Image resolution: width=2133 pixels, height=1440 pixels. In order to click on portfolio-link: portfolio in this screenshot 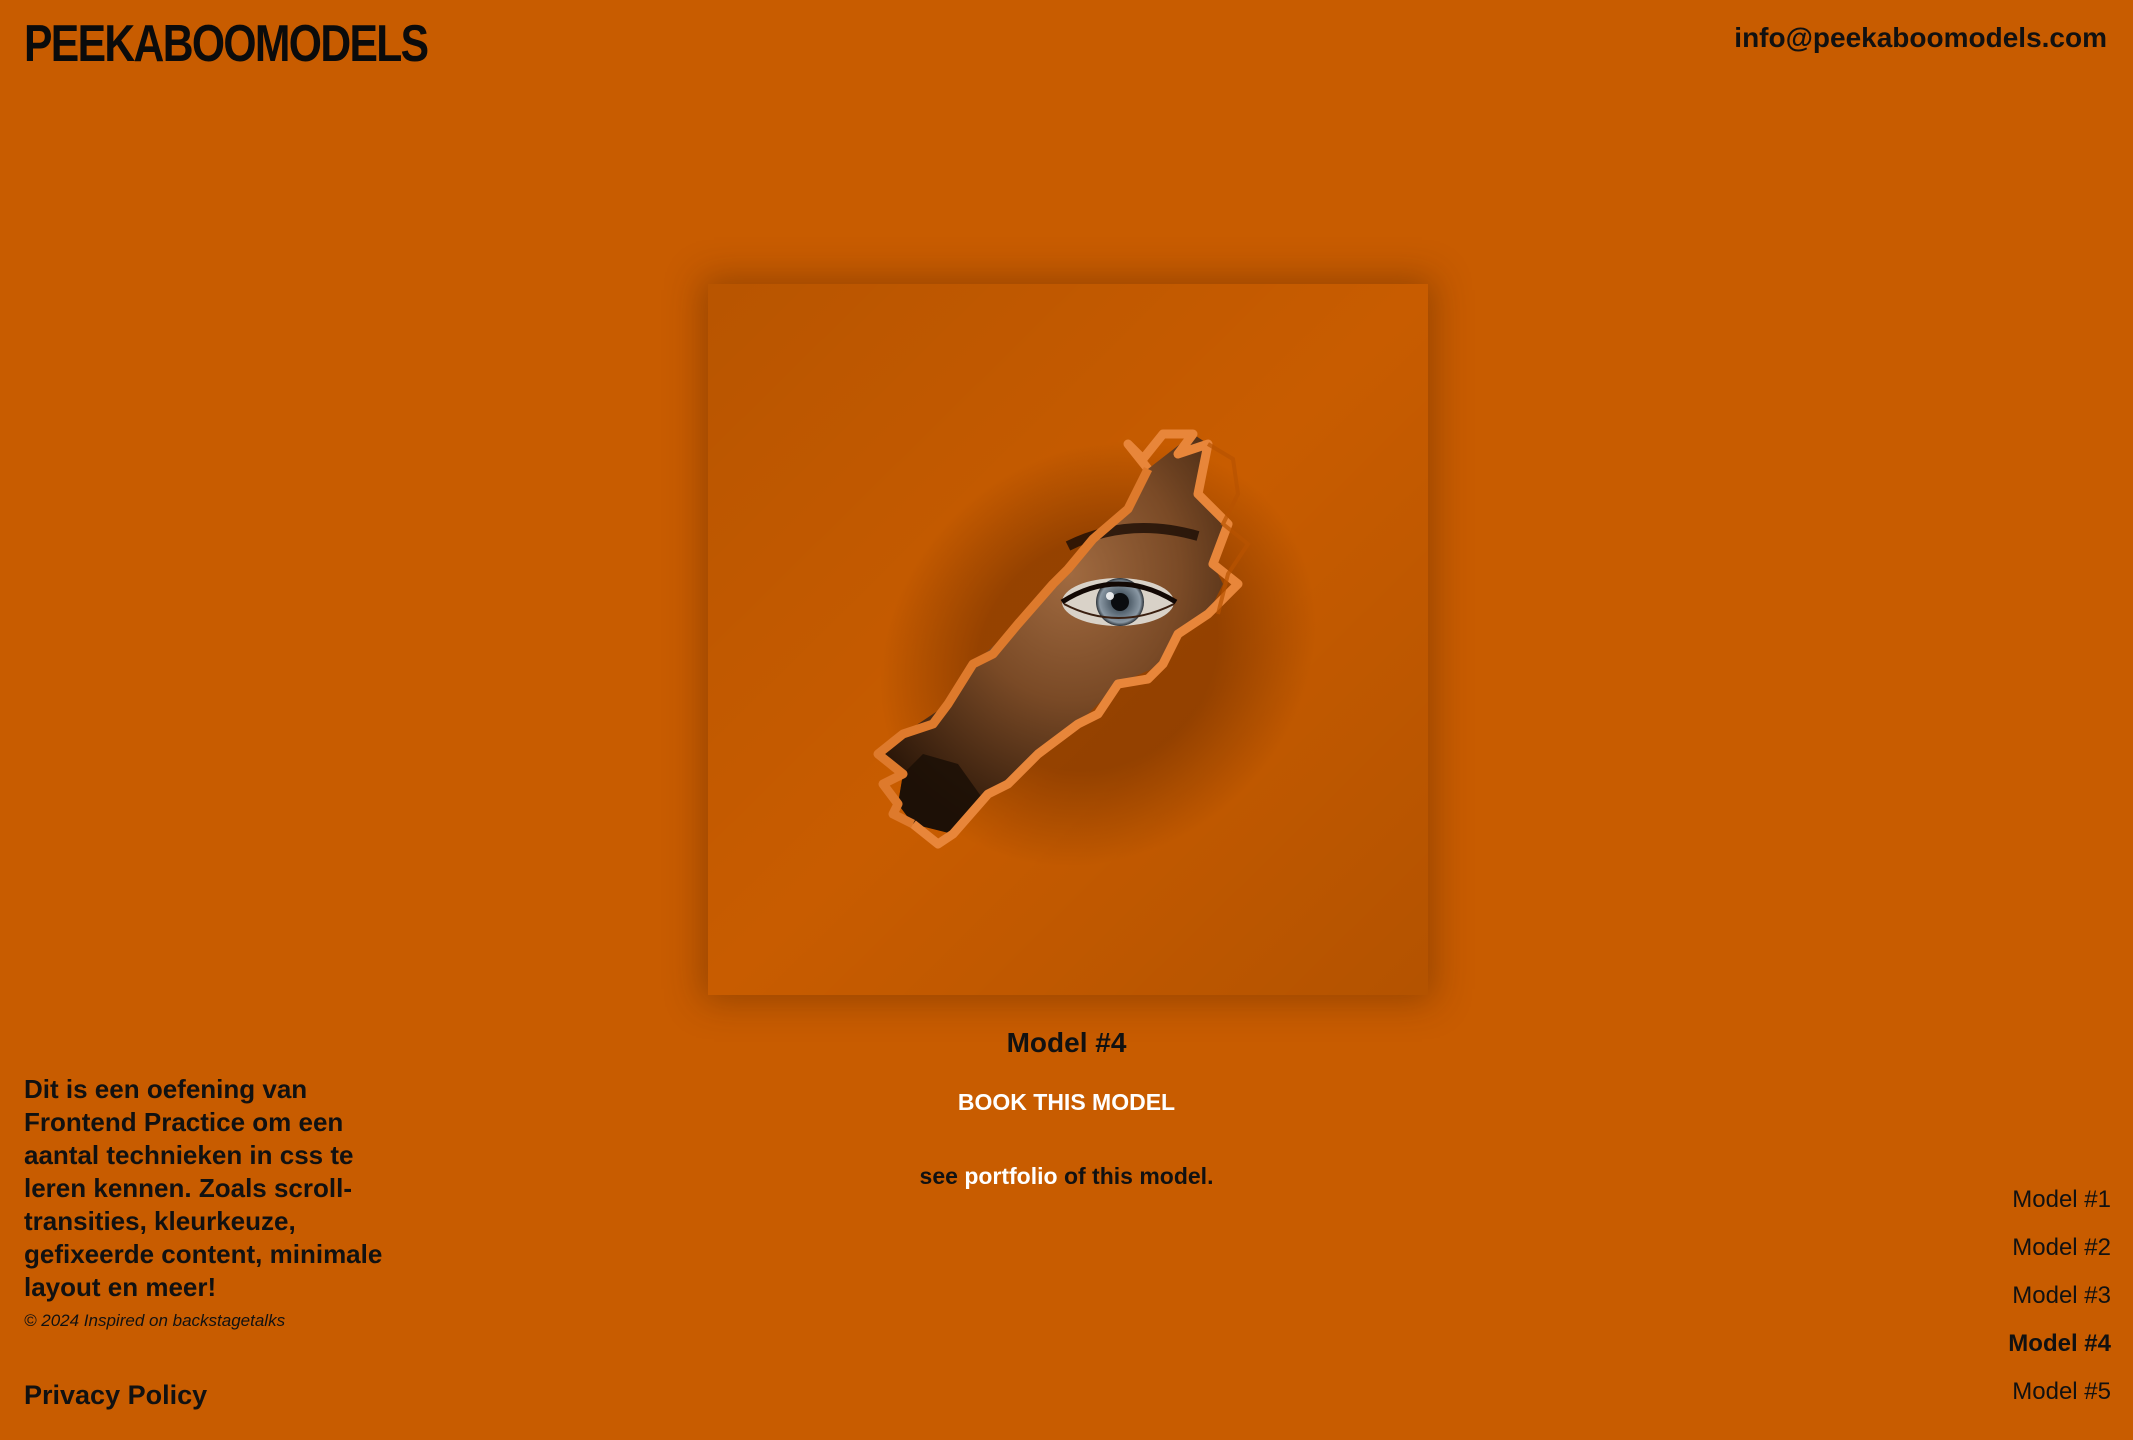, I will do `click(1010, 1176)`.